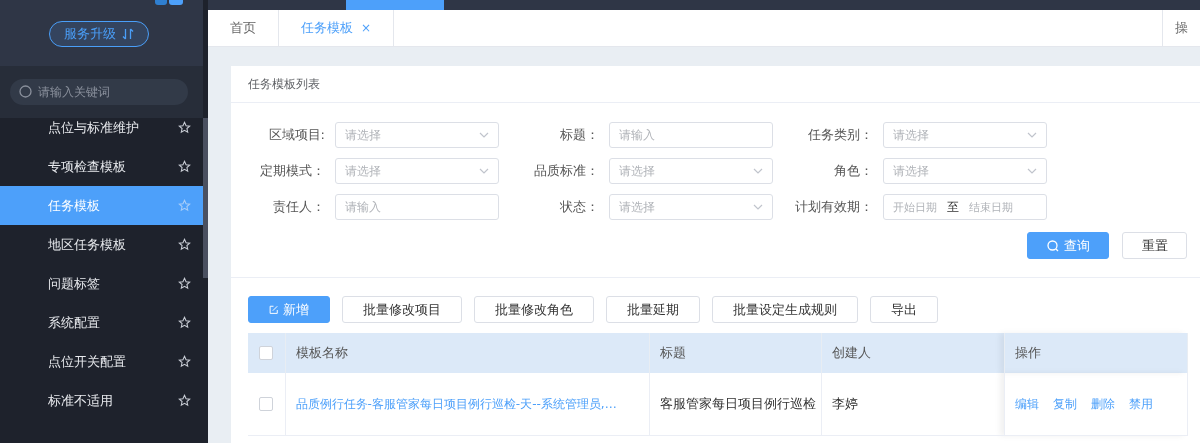 This screenshot has height=443, width=1200. Describe the element at coordinates (298, 207) in the screenshot. I see `filter-label: 责任人：` at that location.